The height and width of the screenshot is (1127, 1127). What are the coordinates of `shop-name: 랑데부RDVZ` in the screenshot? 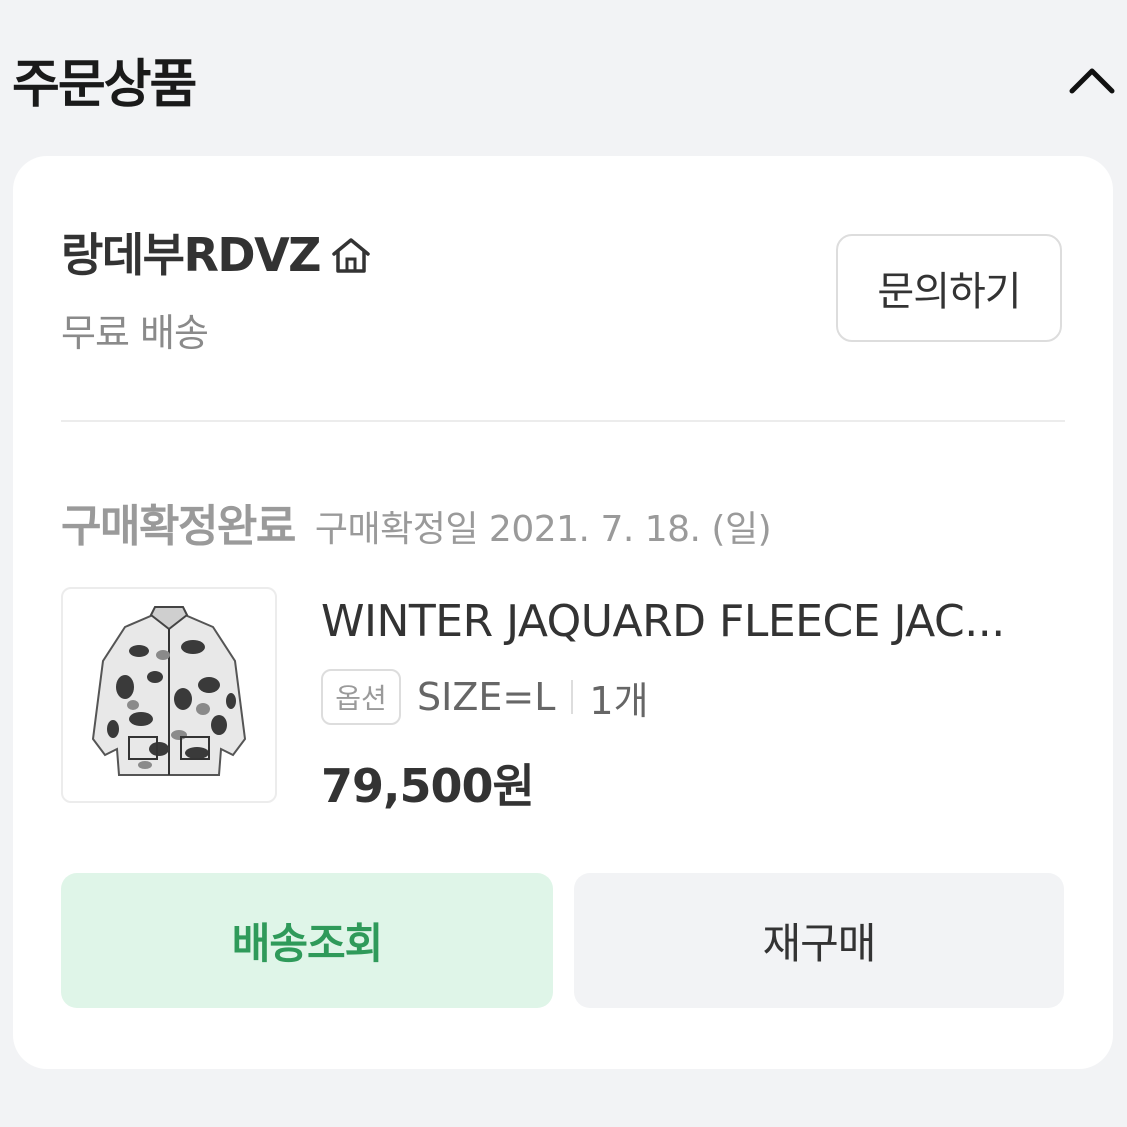 It's located at (191, 252).